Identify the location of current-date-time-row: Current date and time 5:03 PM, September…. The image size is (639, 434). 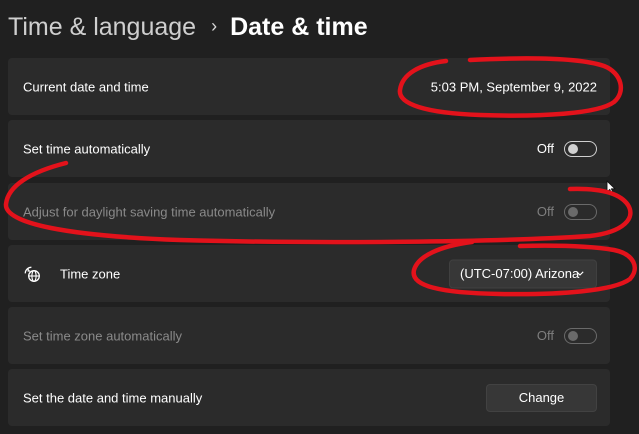
(309, 86).